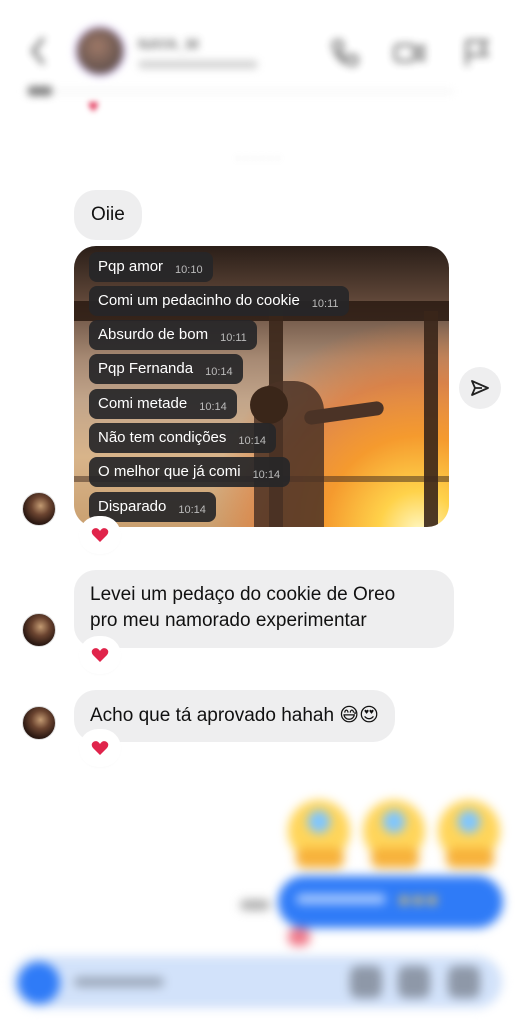 The height and width of the screenshot is (1024, 515). I want to click on message-bubble: Acho que tá aprovado hahah 😅😍, so click(234, 716).